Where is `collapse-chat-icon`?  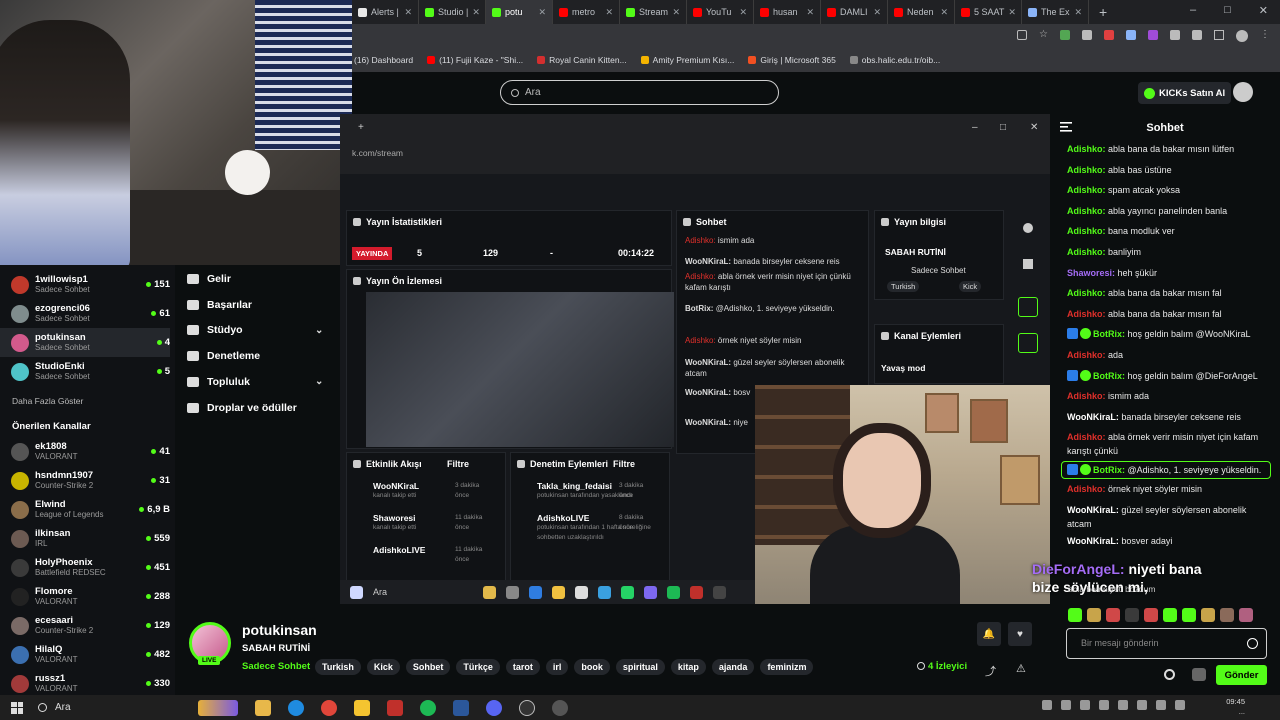 collapse-chat-icon is located at coordinates (1066, 127).